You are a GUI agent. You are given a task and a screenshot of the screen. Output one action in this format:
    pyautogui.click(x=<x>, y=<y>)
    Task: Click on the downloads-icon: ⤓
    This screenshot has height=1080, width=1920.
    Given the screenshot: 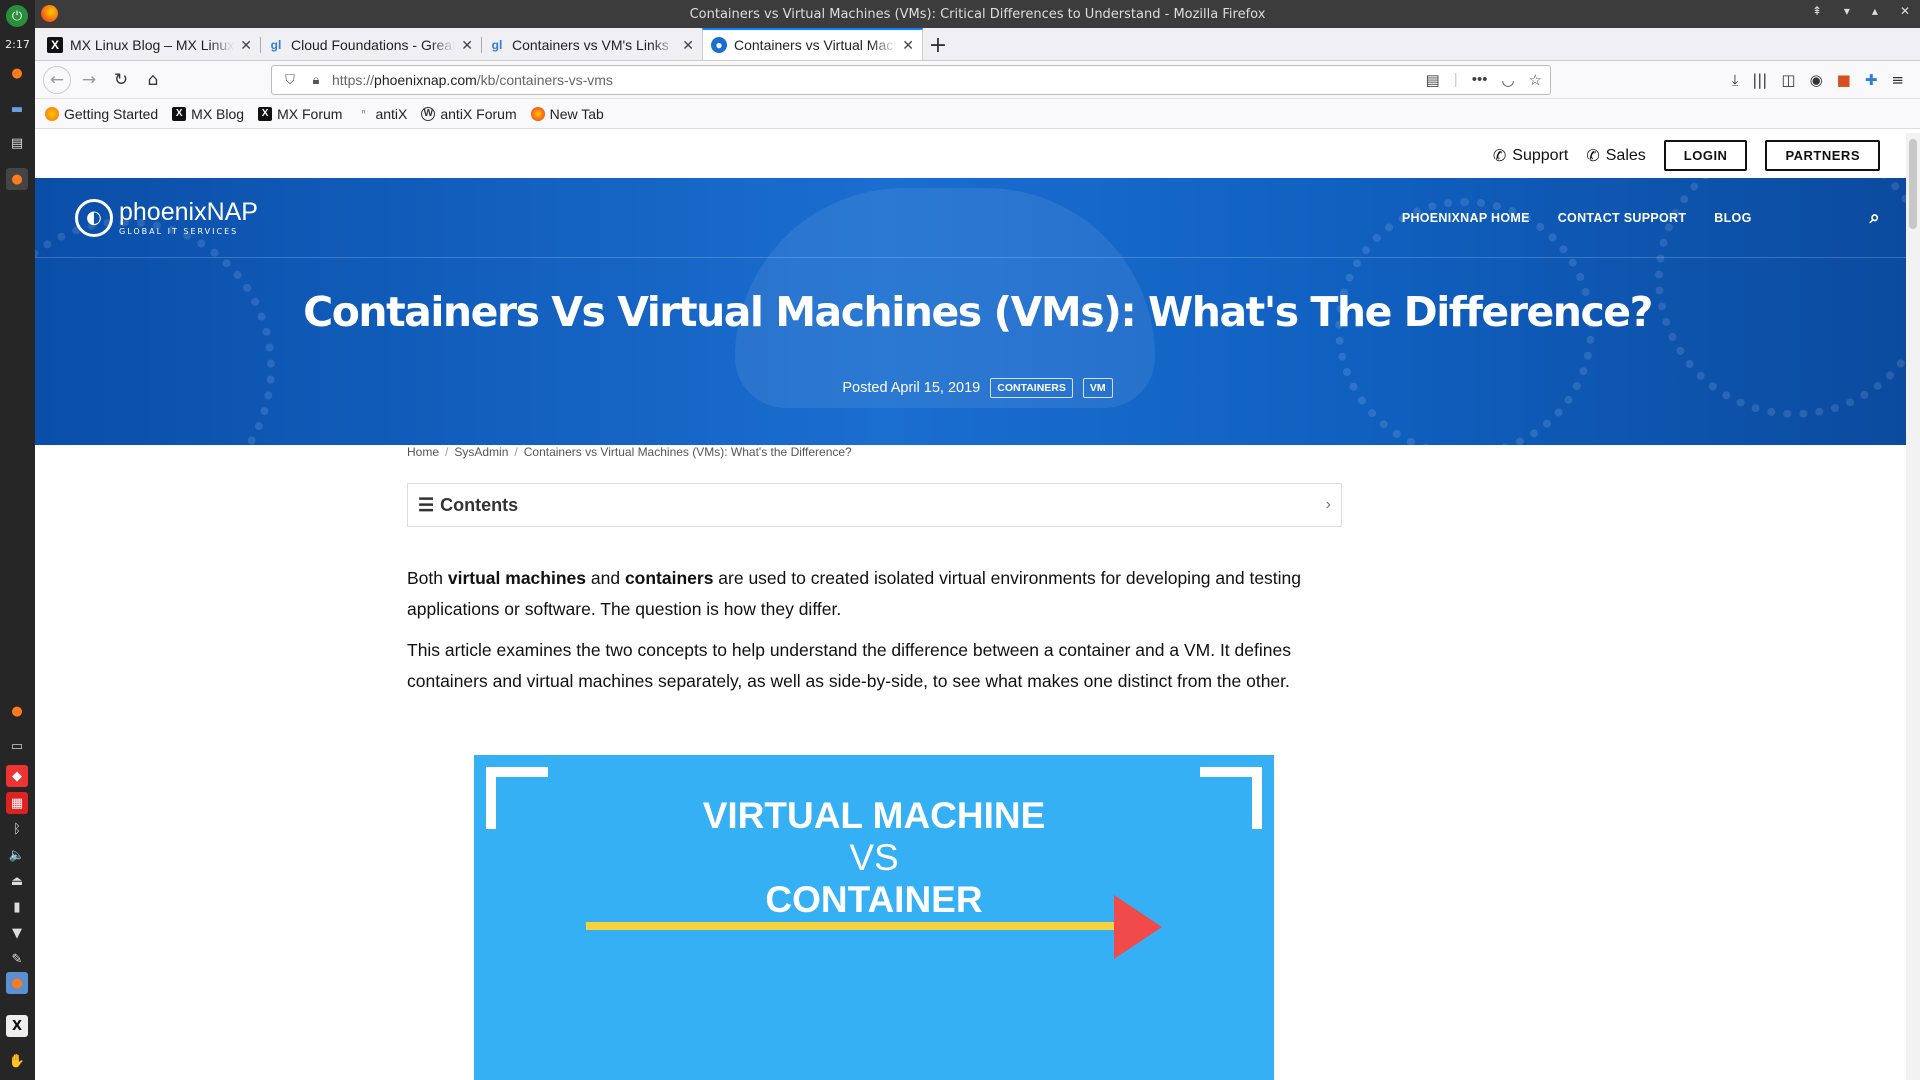 What is the action you would take?
    pyautogui.click(x=1735, y=80)
    